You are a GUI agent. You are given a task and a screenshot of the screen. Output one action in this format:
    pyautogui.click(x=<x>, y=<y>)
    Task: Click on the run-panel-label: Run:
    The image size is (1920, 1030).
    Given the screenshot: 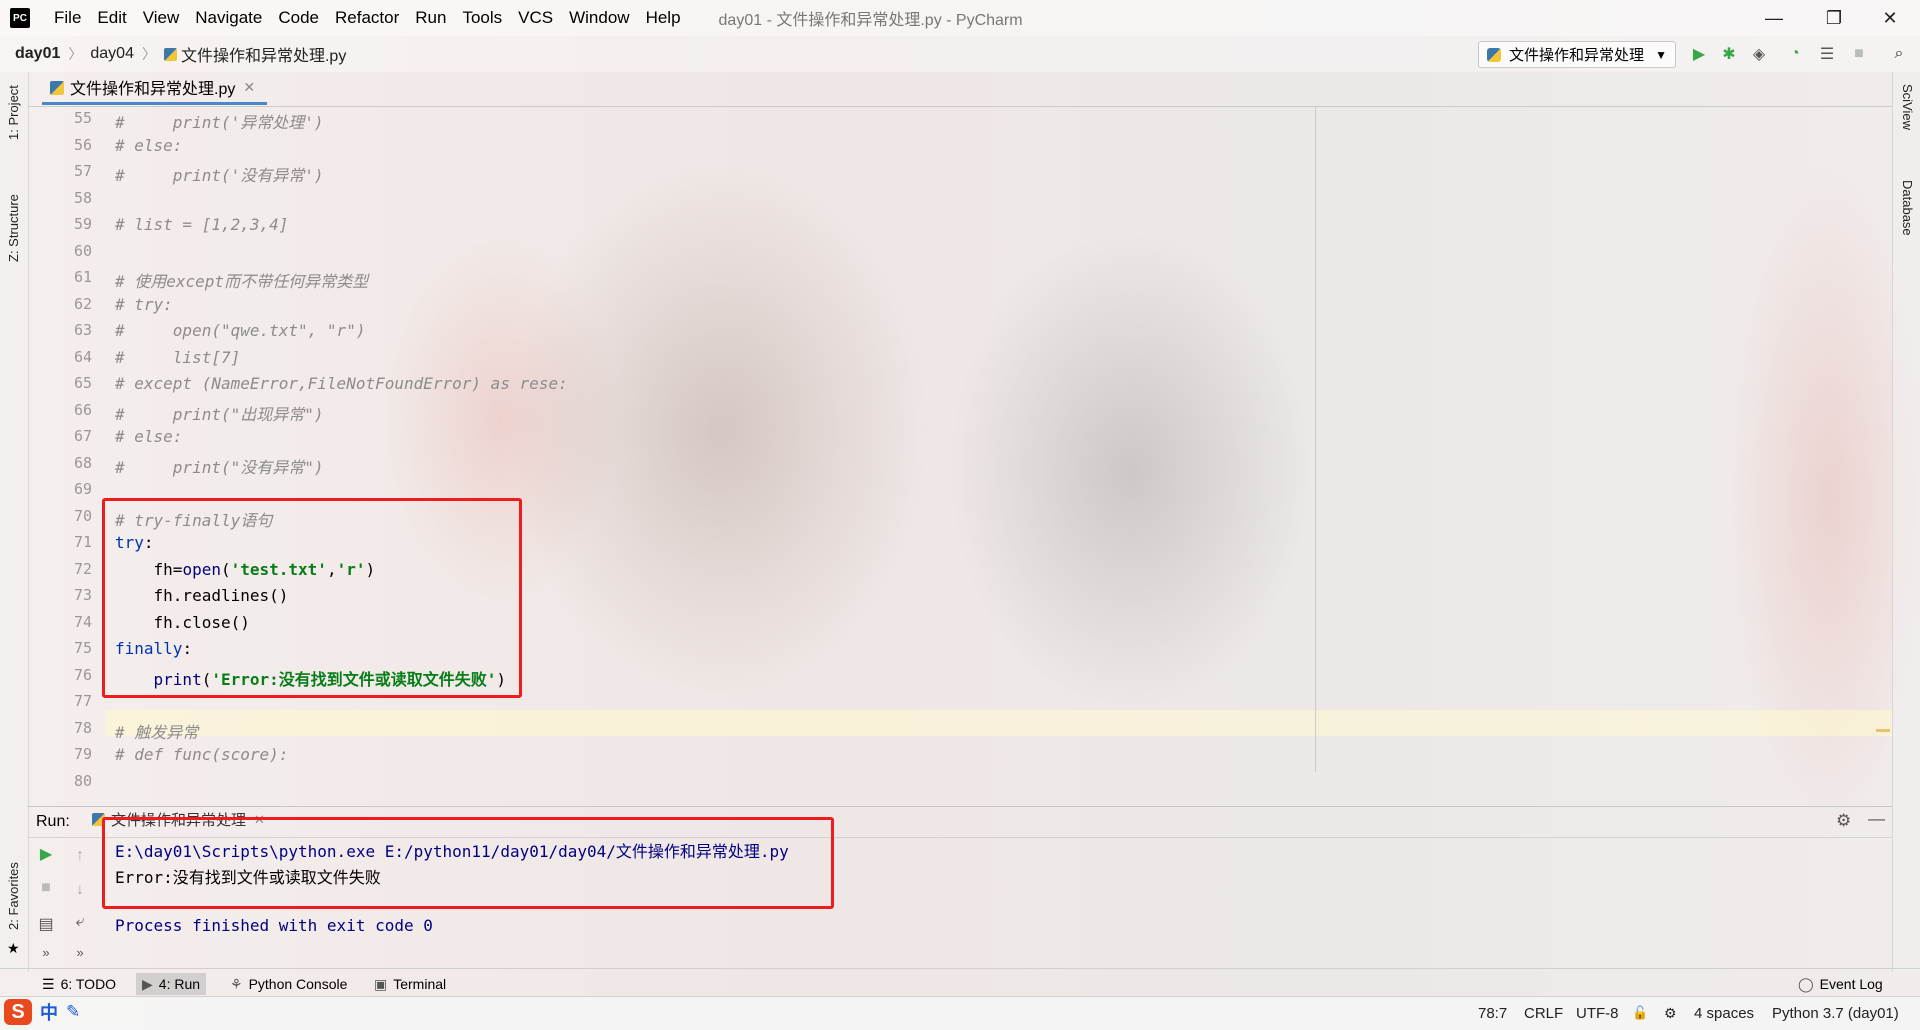 What is the action you would take?
    pyautogui.click(x=53, y=821)
    